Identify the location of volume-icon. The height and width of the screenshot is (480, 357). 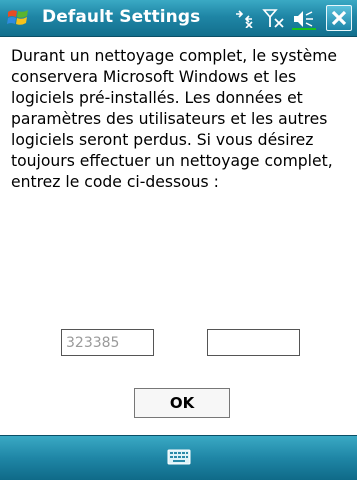
(304, 19).